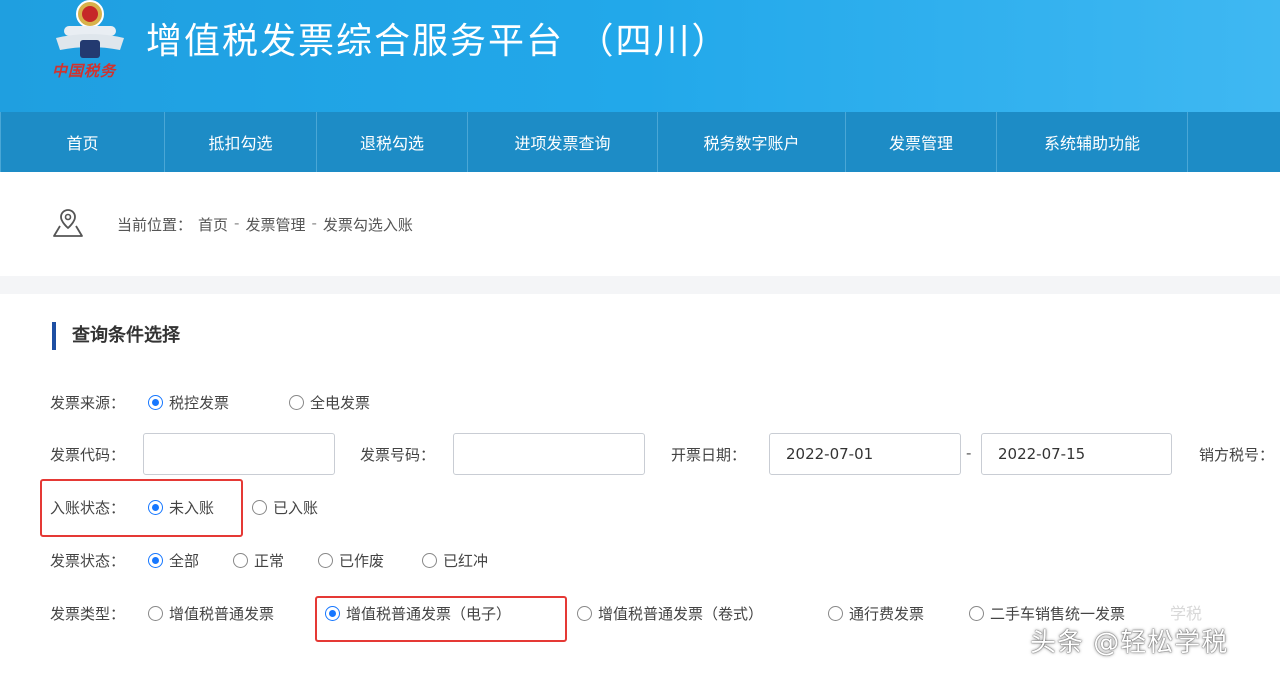 This screenshot has width=1280, height=676. Describe the element at coordinates (752, 142) in the screenshot. I see `nav-tax-digital-account: 税务数字账户` at that location.